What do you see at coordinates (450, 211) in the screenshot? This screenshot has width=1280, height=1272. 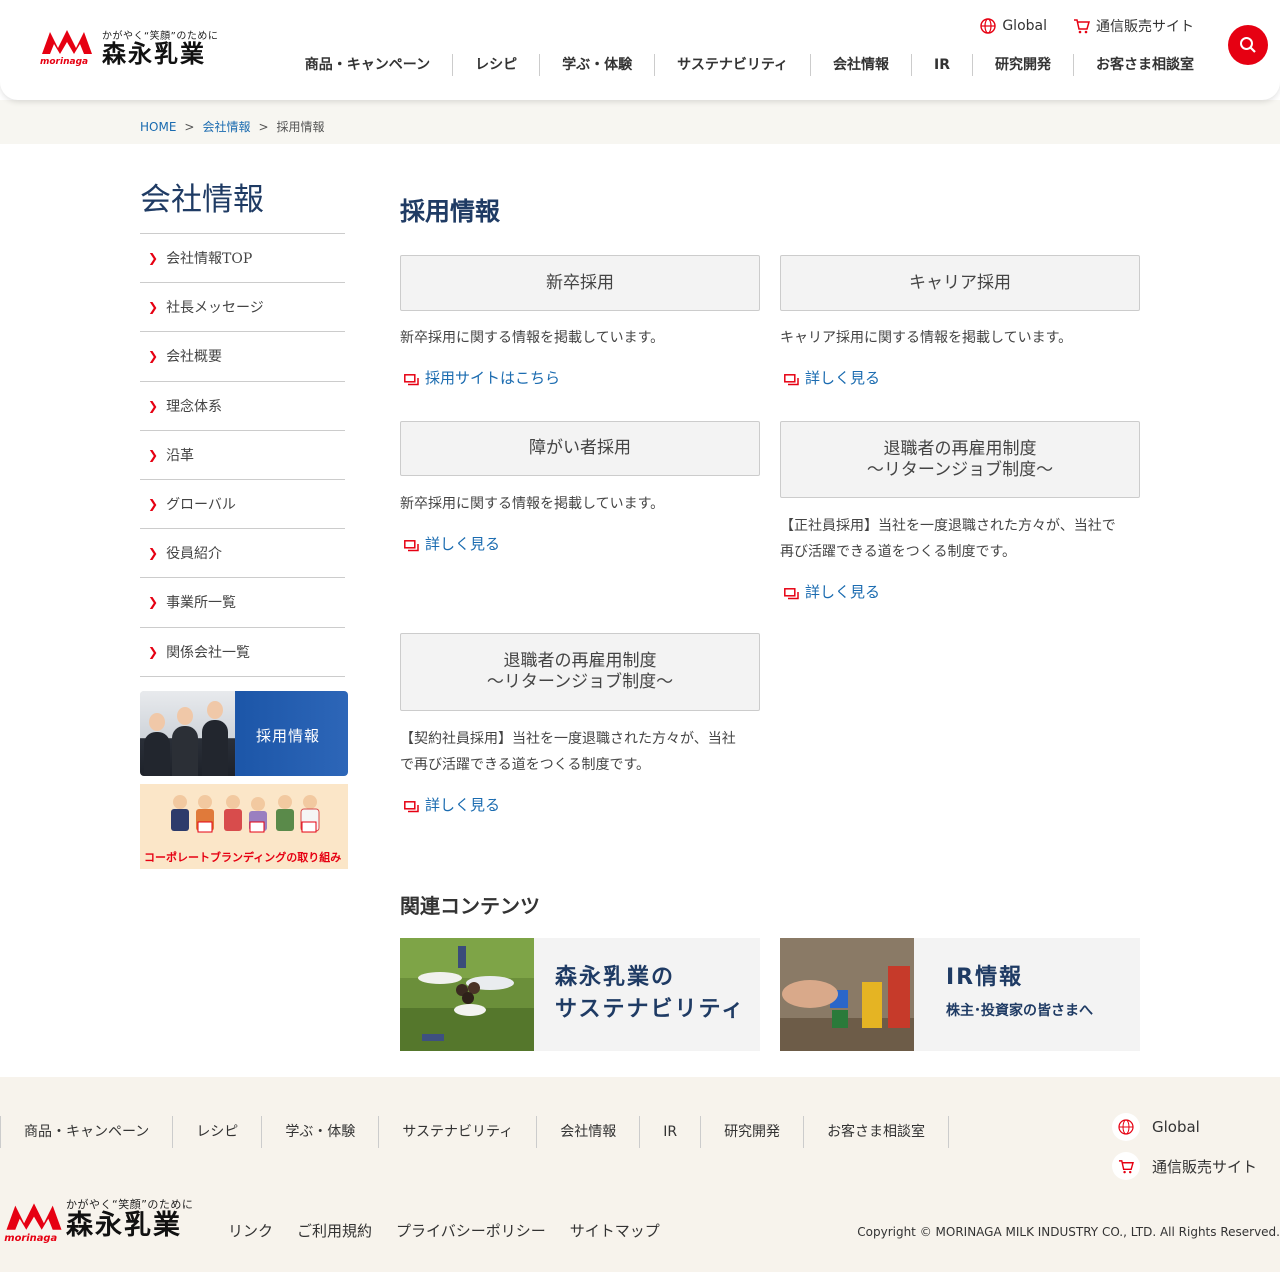 I see `page-title: 採用情報` at bounding box center [450, 211].